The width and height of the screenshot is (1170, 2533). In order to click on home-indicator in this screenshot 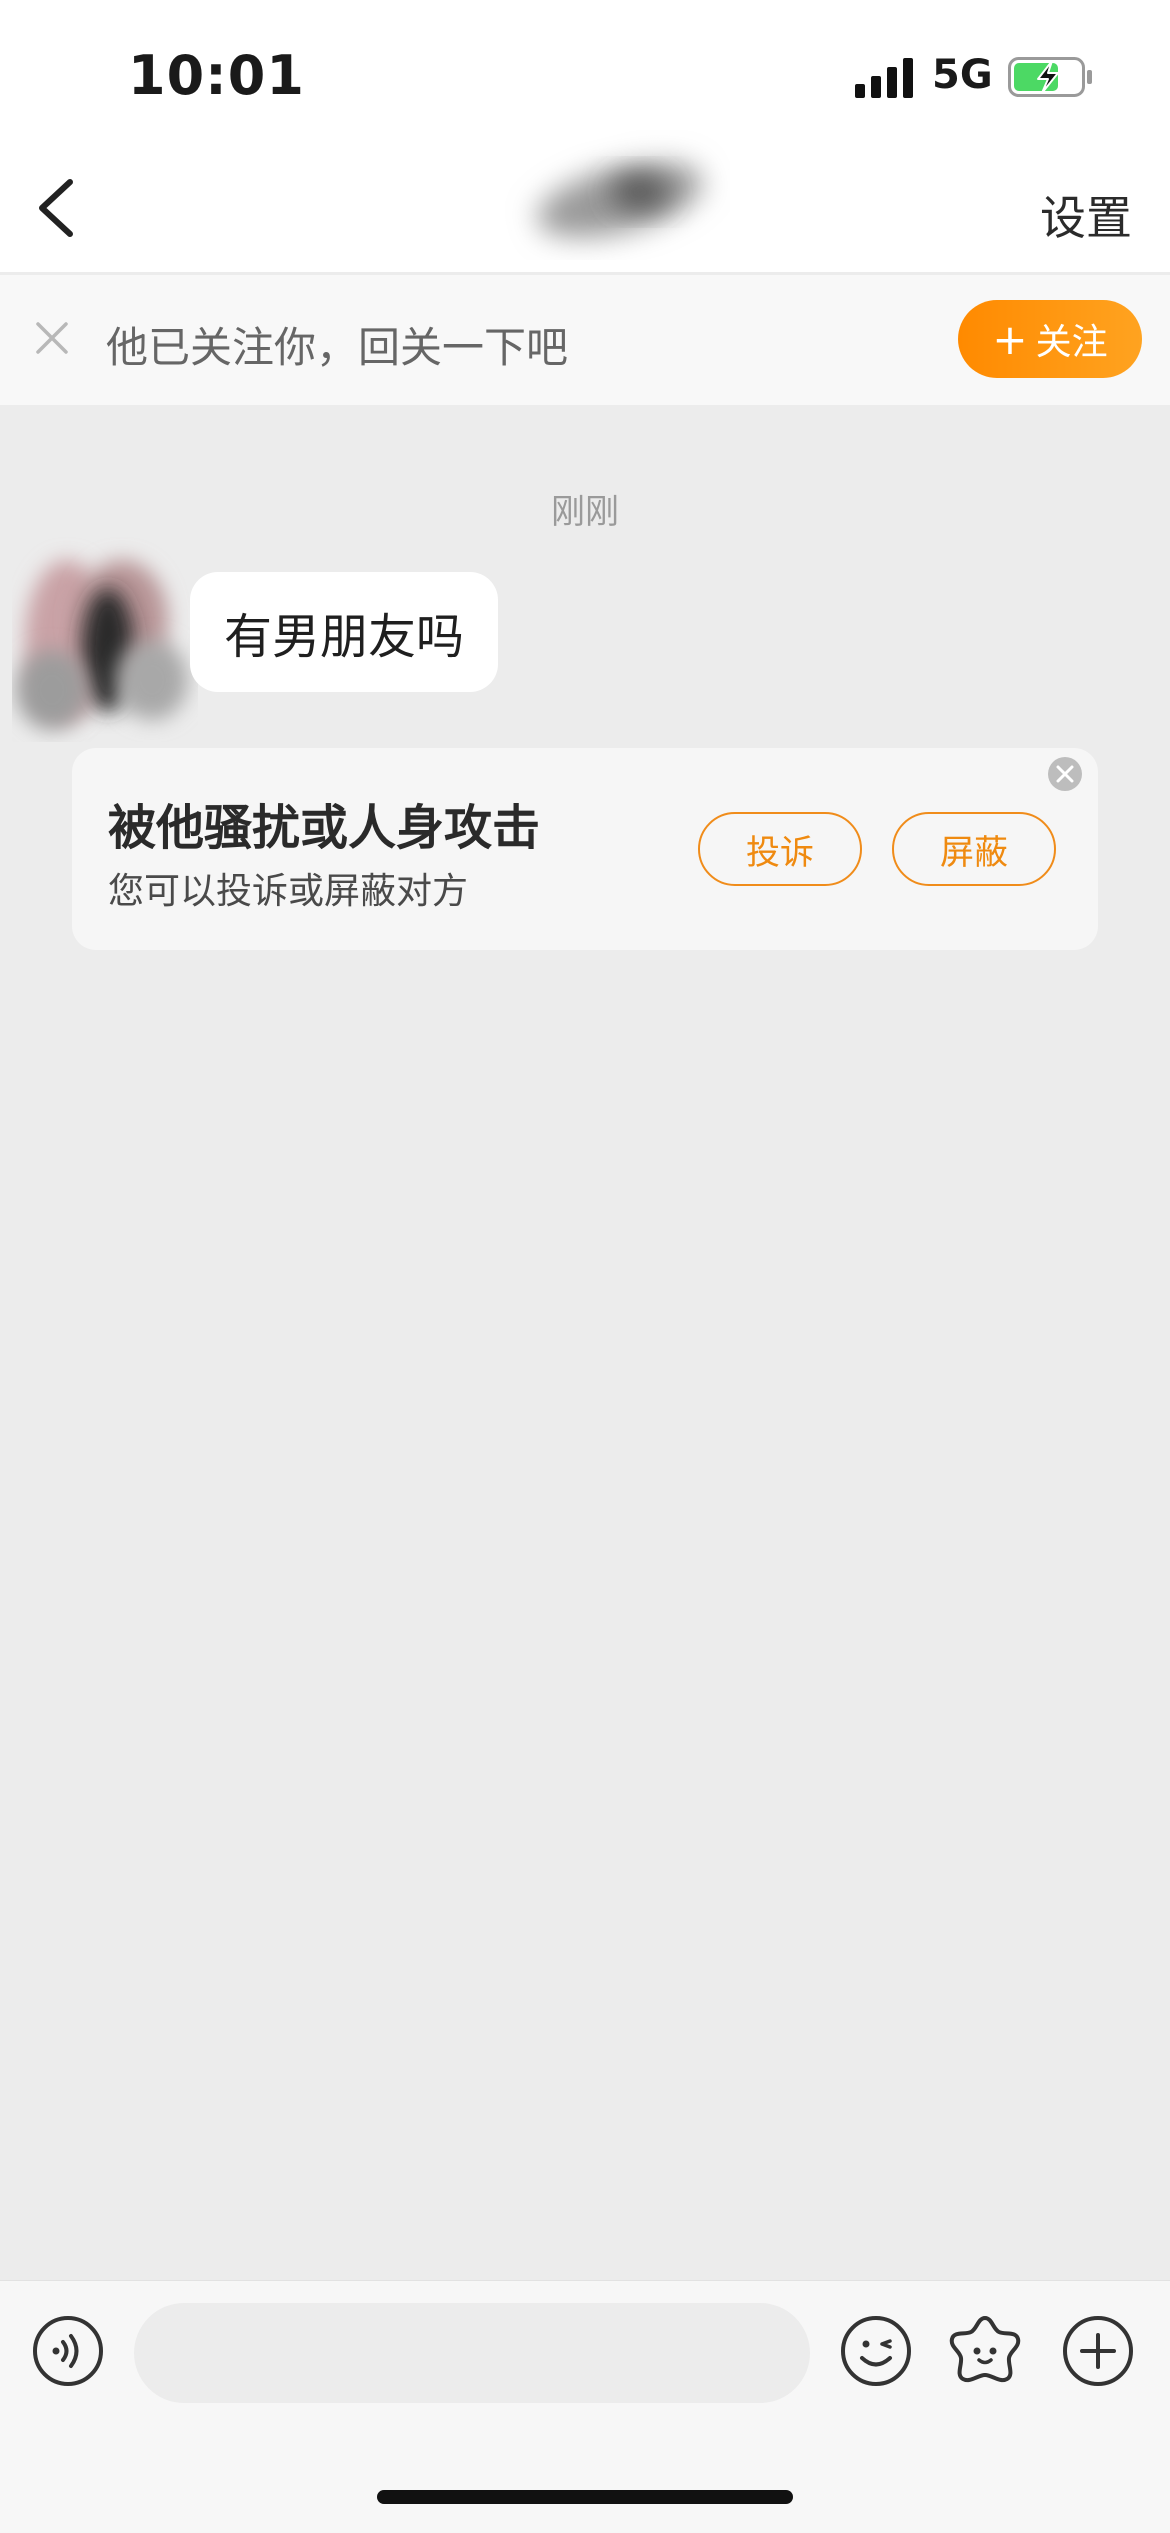, I will do `click(585, 2497)`.